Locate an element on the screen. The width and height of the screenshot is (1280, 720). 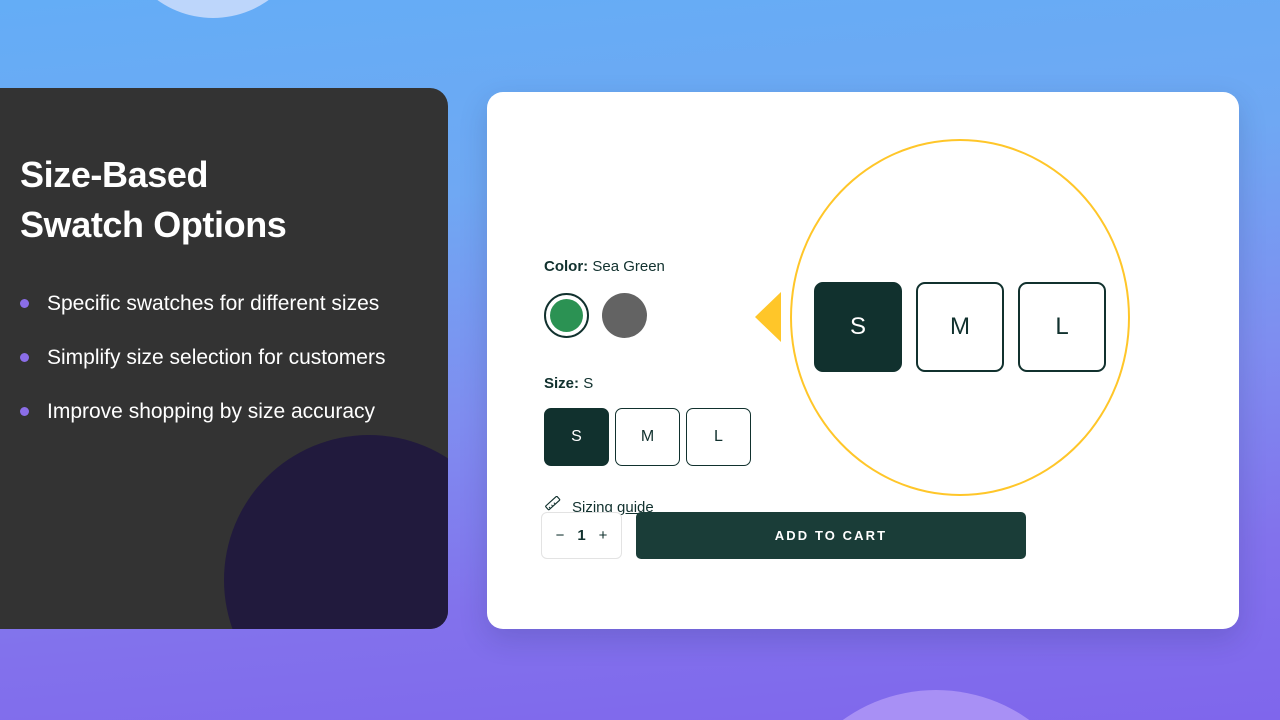
magnified-size-swatch-group: S M L is located at coordinates (960, 327).